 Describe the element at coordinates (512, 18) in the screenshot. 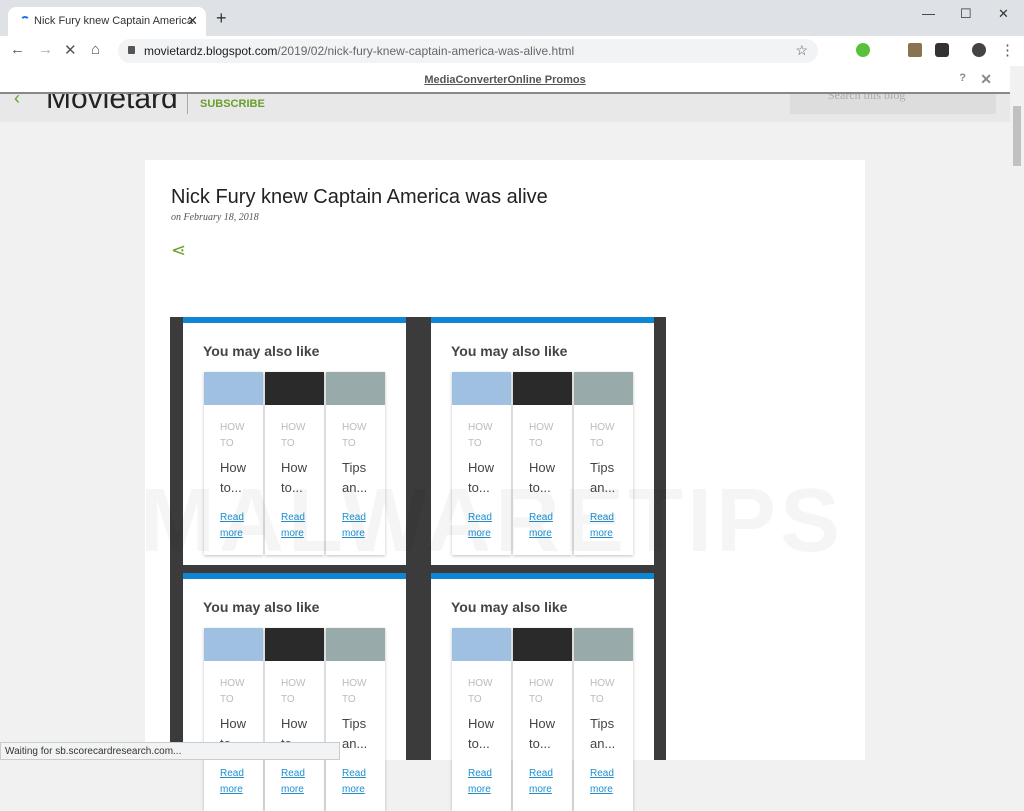

I see `title-bar: Nick Fury knew Captain America ✕ + — ☐ ✕` at that location.